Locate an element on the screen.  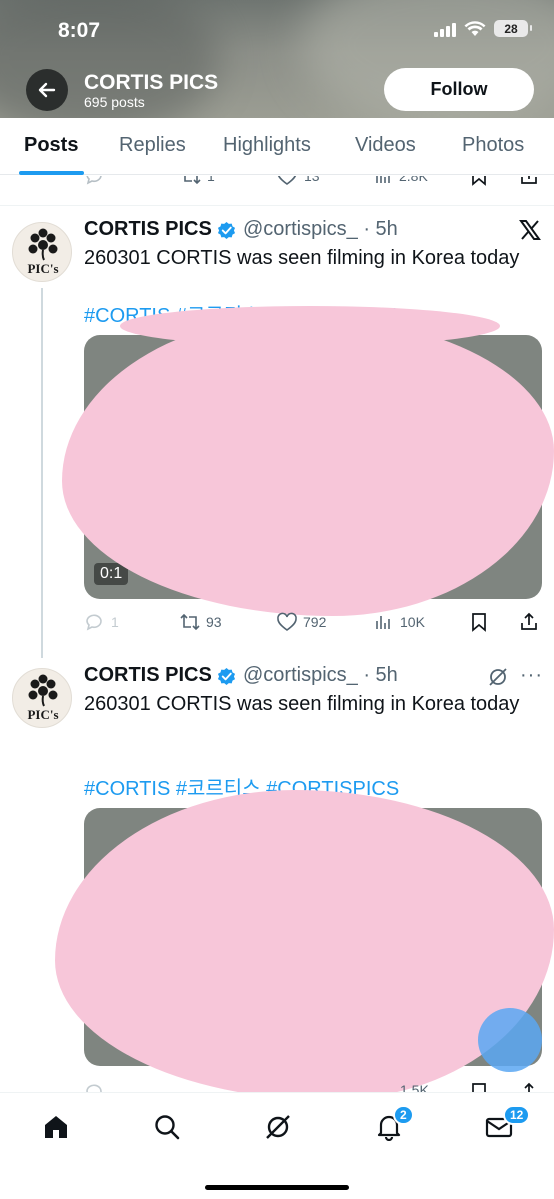
more-options-icon: ··· is located at coordinates (531, 675).